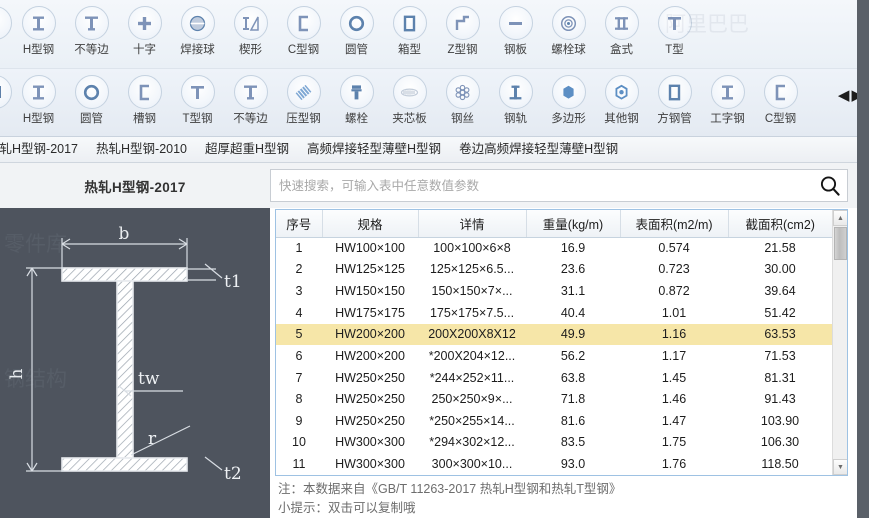  I want to click on tab-0: 热轧H型钢-2017, so click(43, 149).